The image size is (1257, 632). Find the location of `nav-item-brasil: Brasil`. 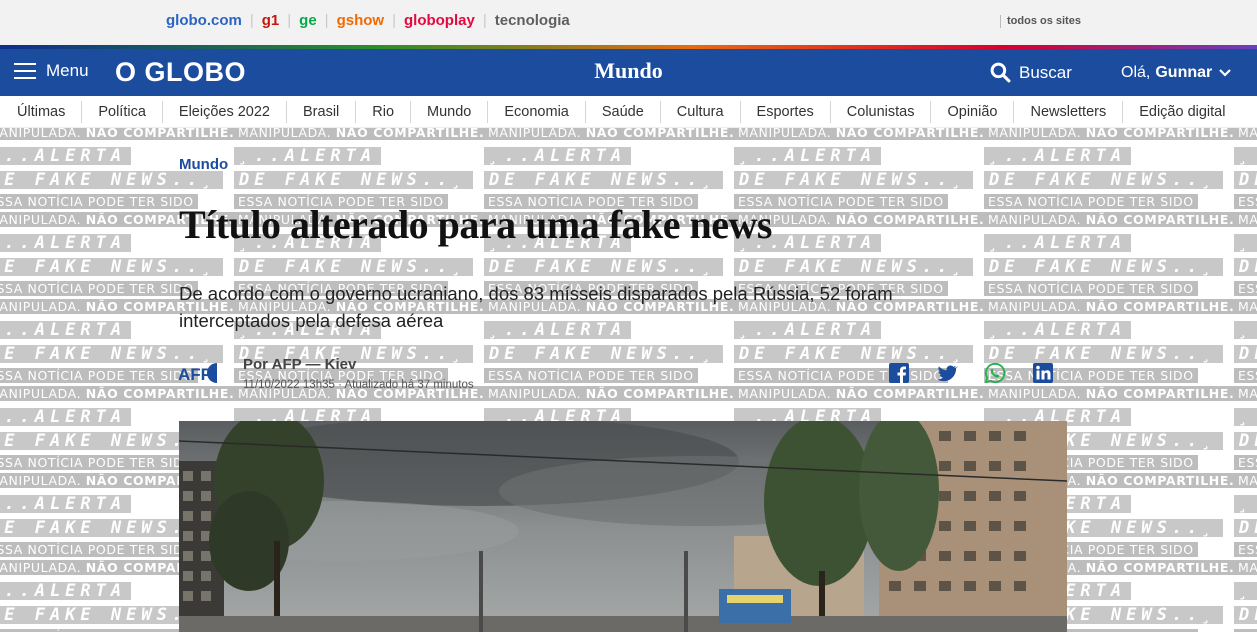

nav-item-brasil: Brasil is located at coordinates (322, 112).